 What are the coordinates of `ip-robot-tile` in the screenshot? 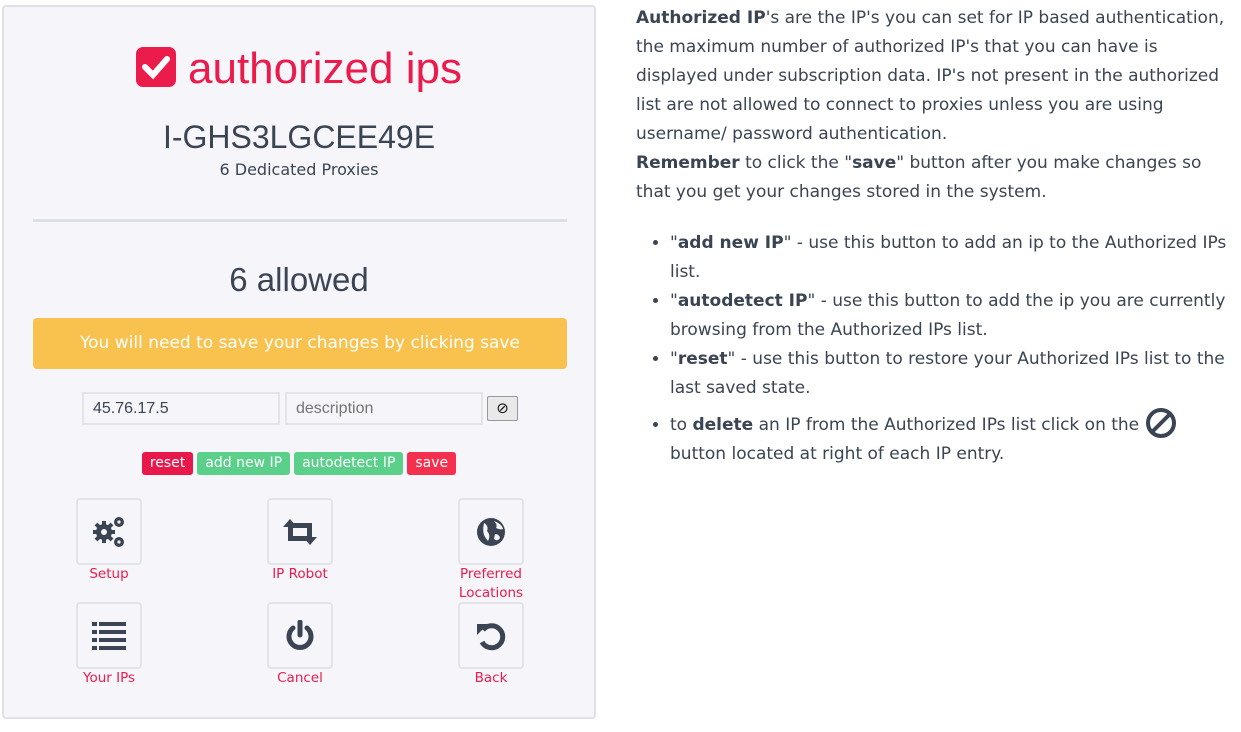 It's located at (300, 531).